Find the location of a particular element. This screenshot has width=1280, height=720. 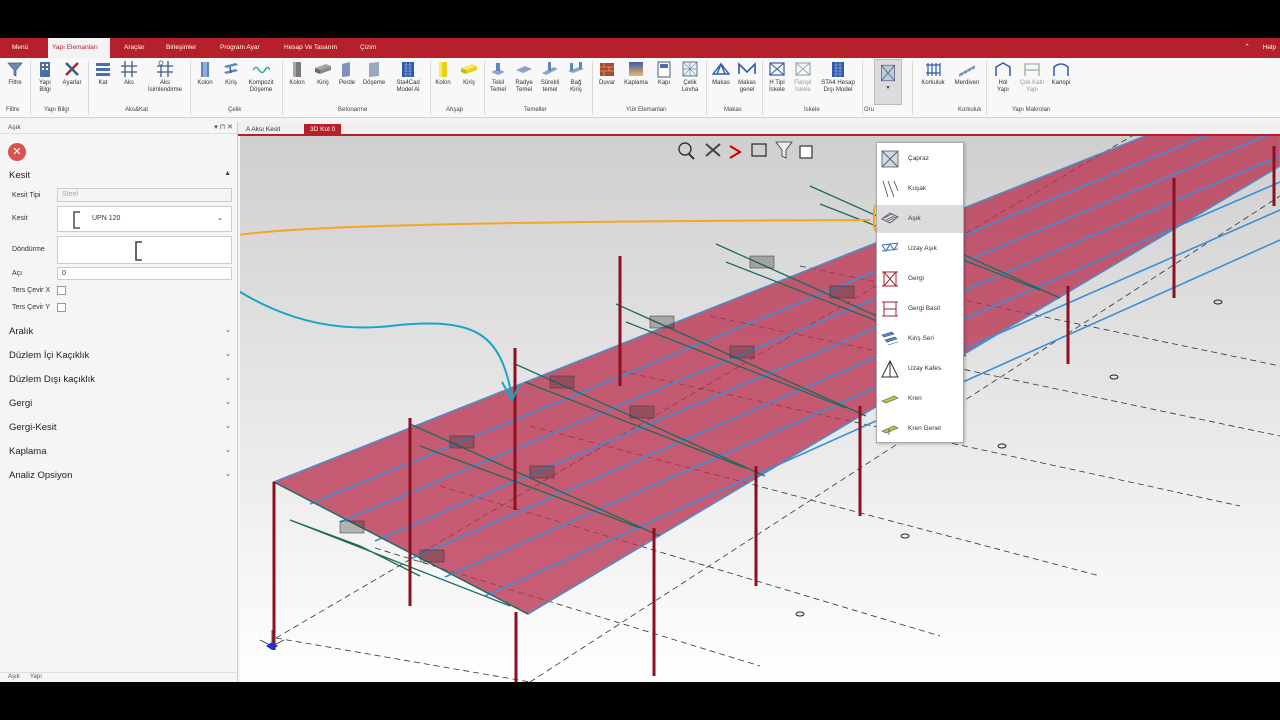

concrete-beam-icon is located at coordinates (323, 69).